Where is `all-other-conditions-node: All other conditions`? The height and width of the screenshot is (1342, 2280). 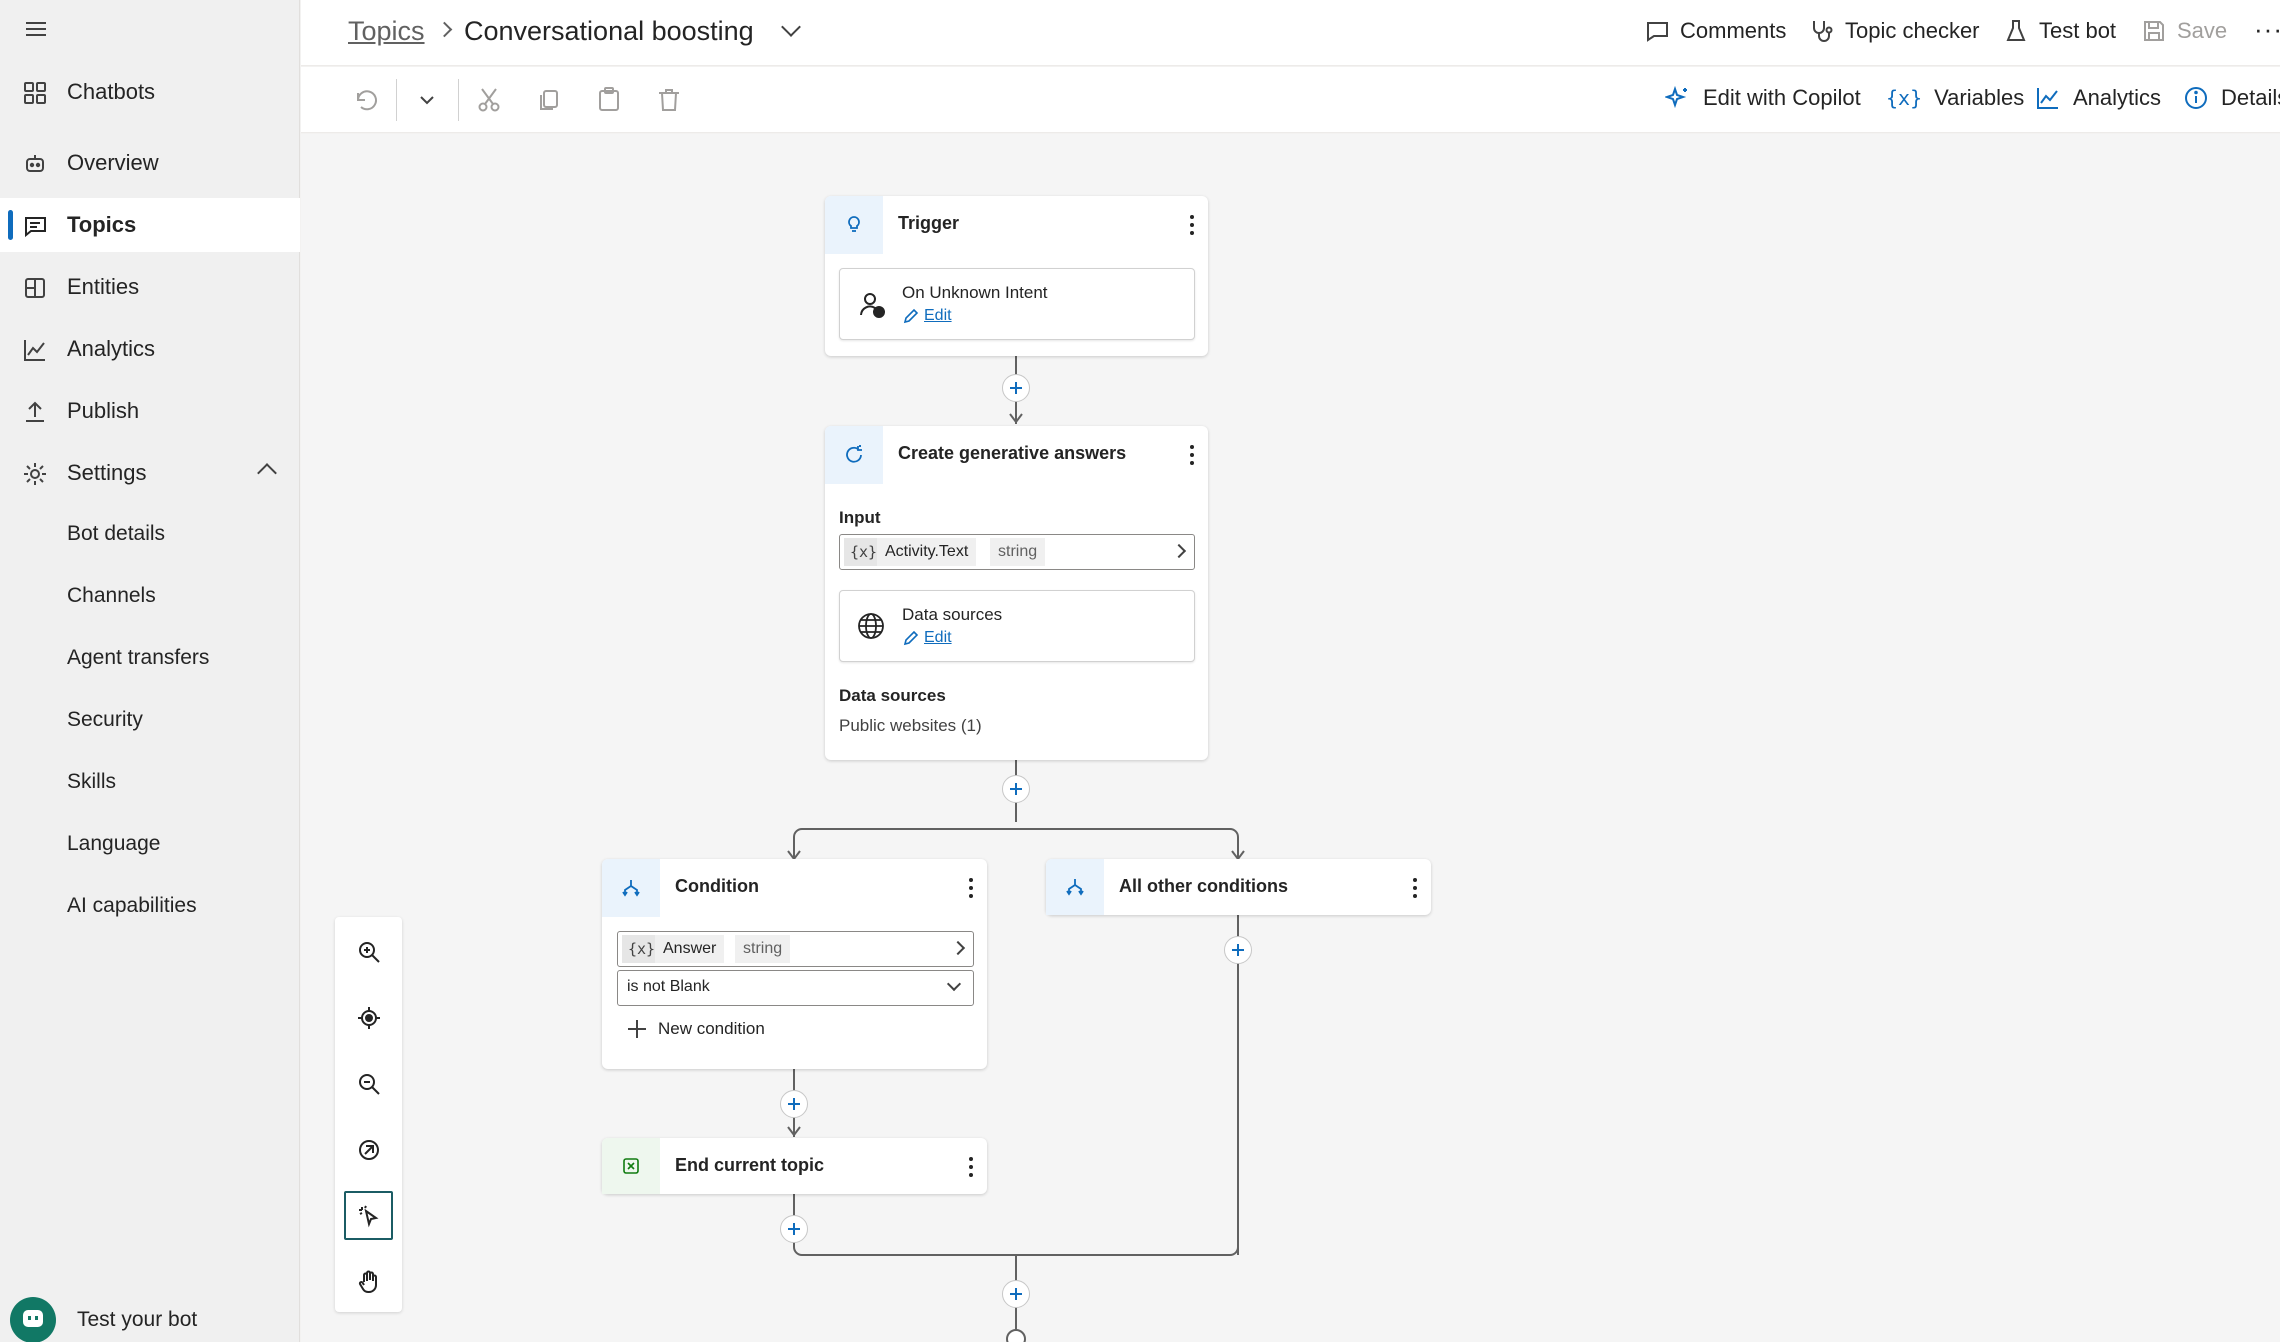
all-other-conditions-node: All other conditions is located at coordinates (1238, 887).